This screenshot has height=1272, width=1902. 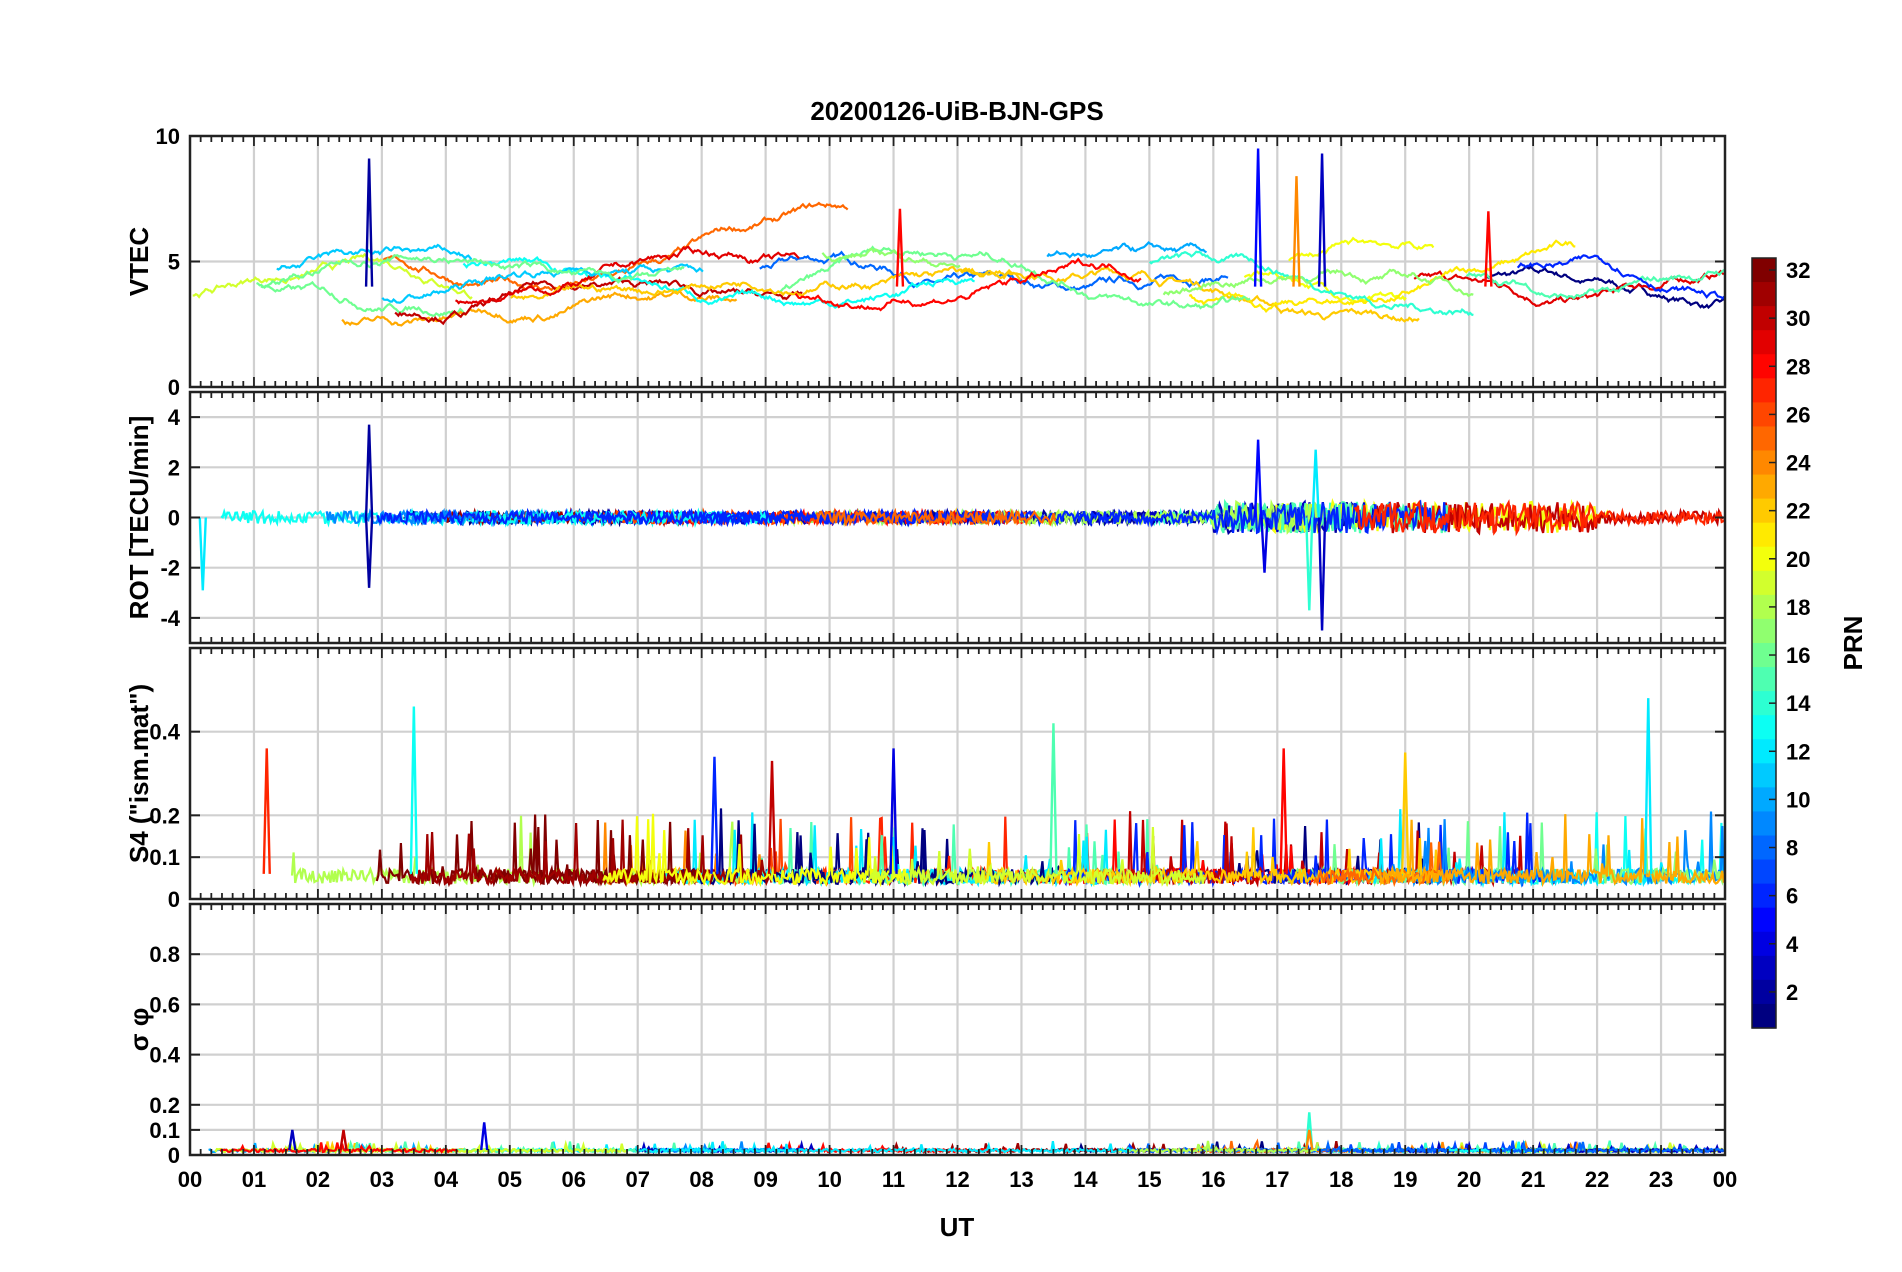 What do you see at coordinates (164, 1130) in the screenshot?
I see `y-tick-label: 0.1` at bounding box center [164, 1130].